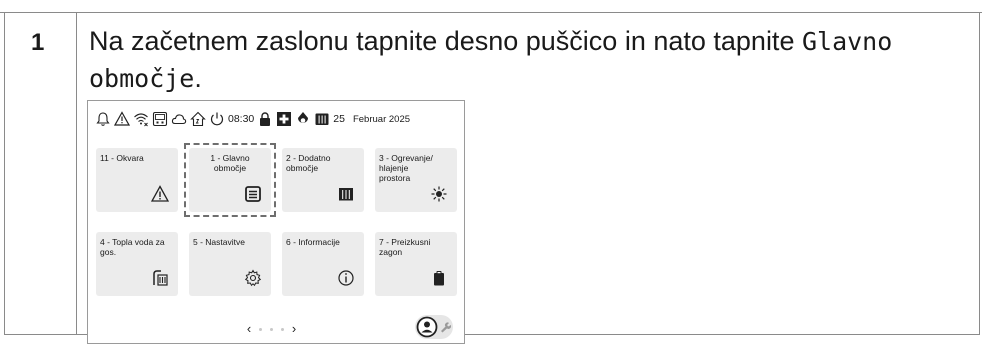  What do you see at coordinates (446, 327) in the screenshot?
I see `wrench-icon` at bounding box center [446, 327].